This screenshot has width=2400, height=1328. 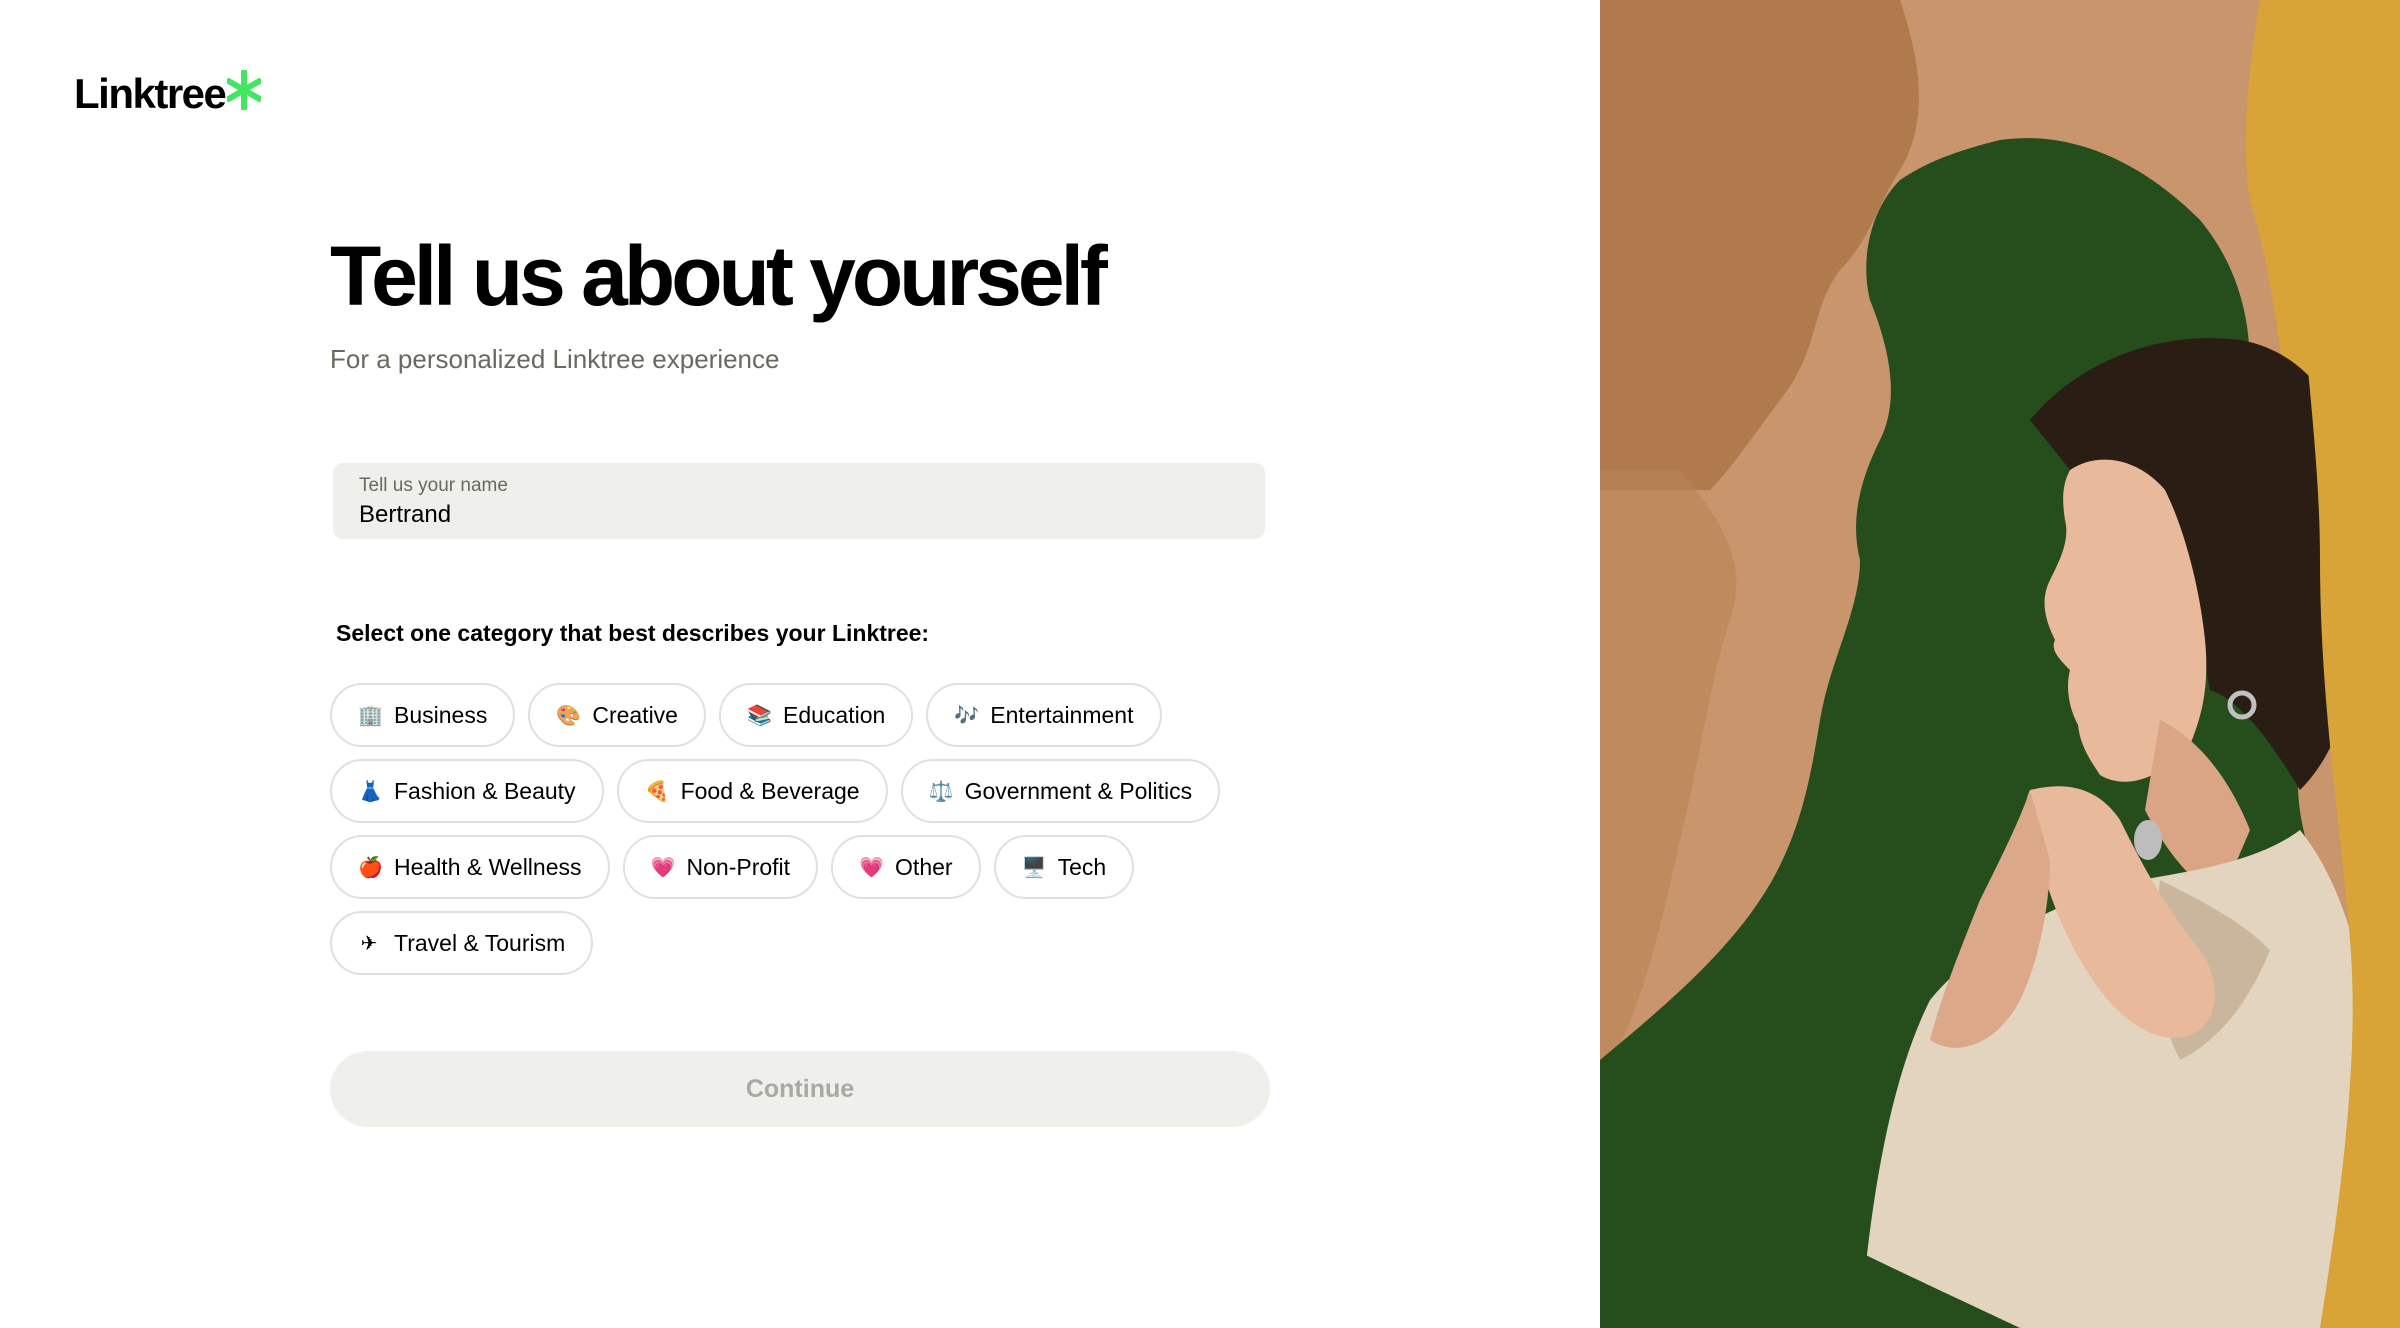 What do you see at coordinates (1034, 867) in the screenshot?
I see `monitor-icon: 🖥️` at bounding box center [1034, 867].